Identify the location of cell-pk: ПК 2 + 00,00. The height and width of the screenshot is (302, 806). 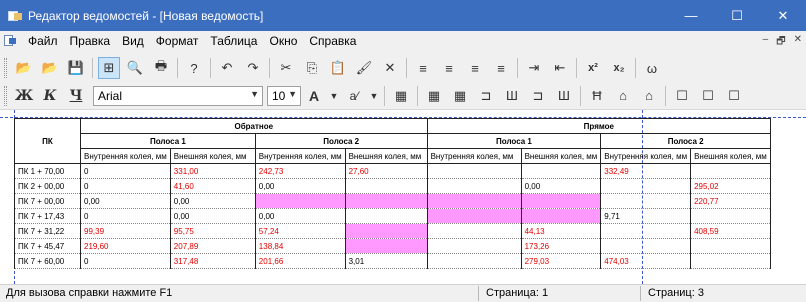
(47, 186).